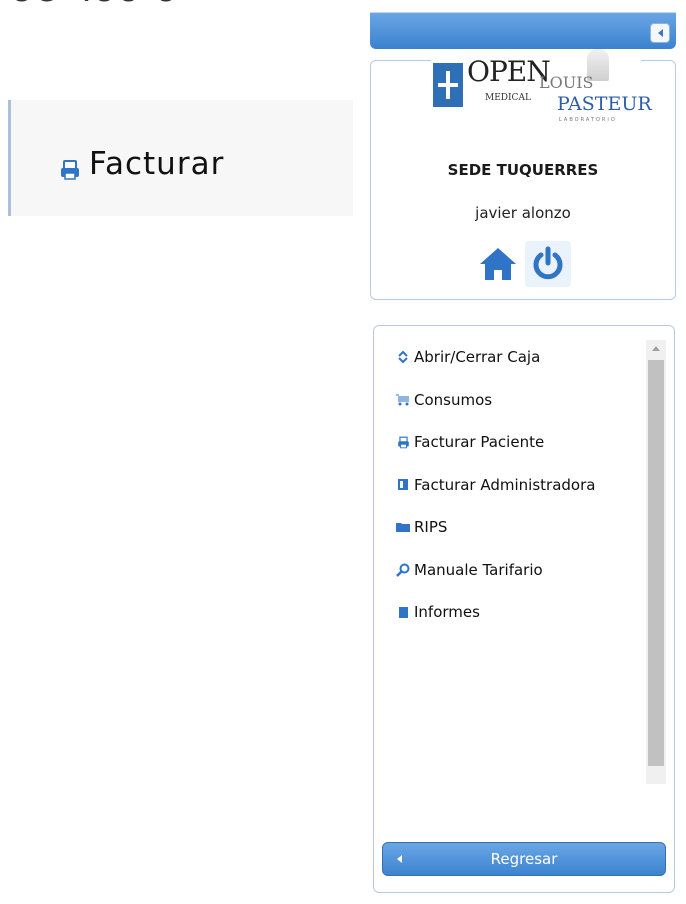 This screenshot has width=686, height=904. I want to click on menu-item-informes: Informes, so click(522, 612).